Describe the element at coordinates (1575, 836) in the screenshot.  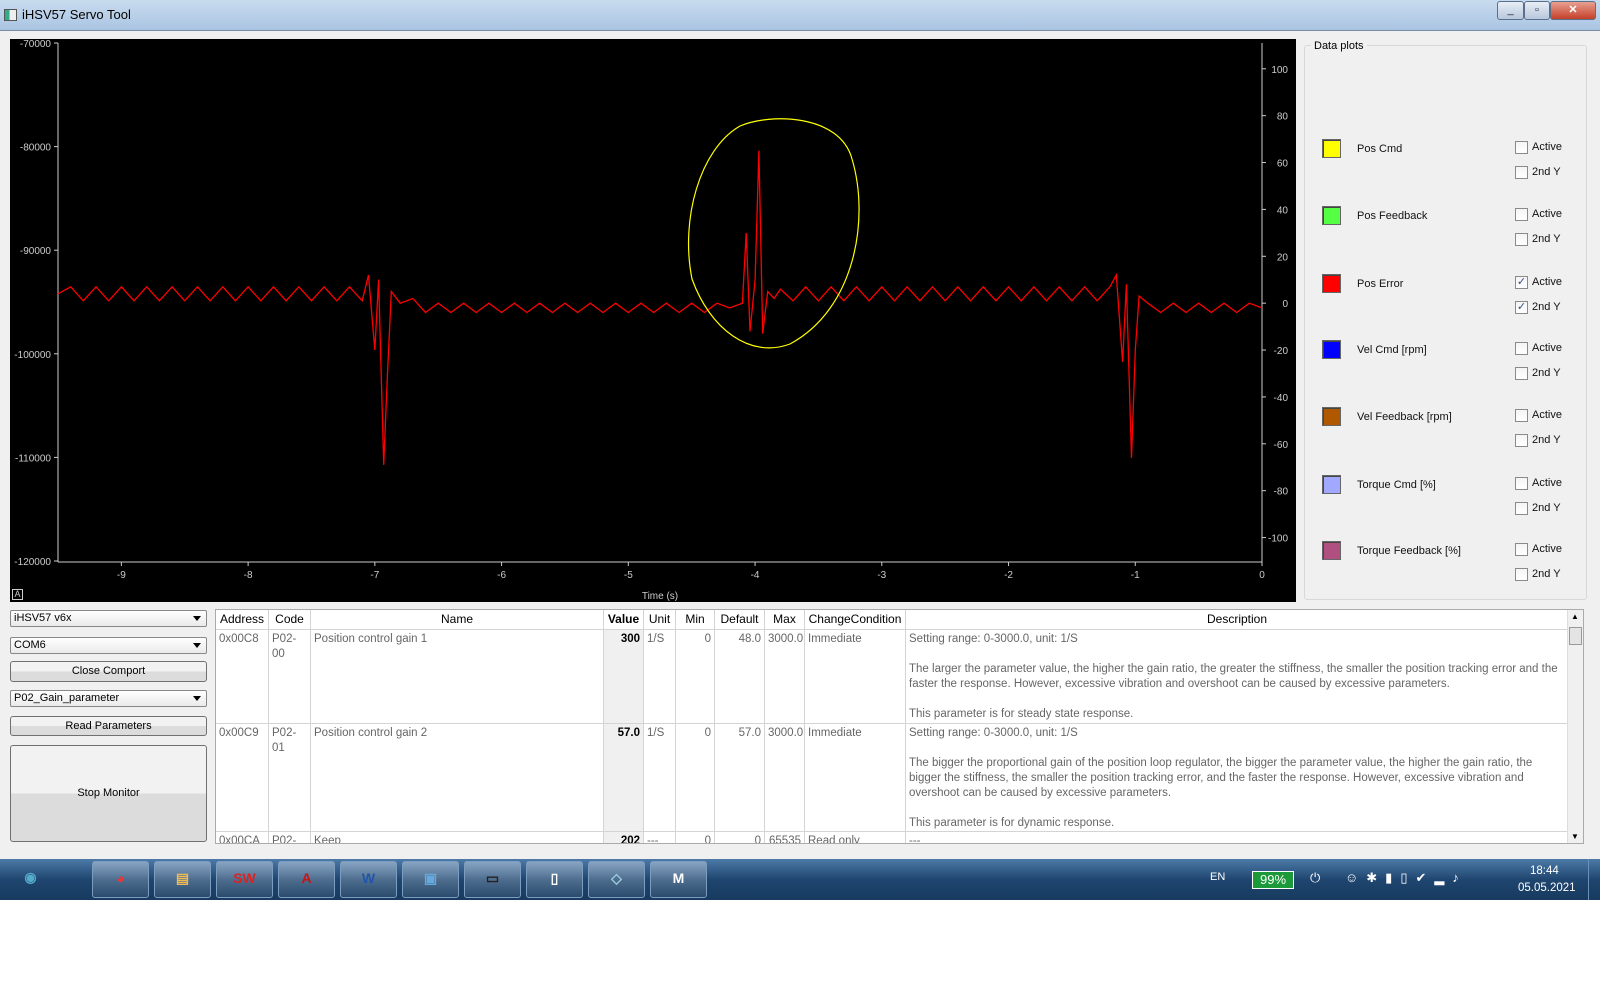
I see `scroll-down-icon: ▼` at that location.